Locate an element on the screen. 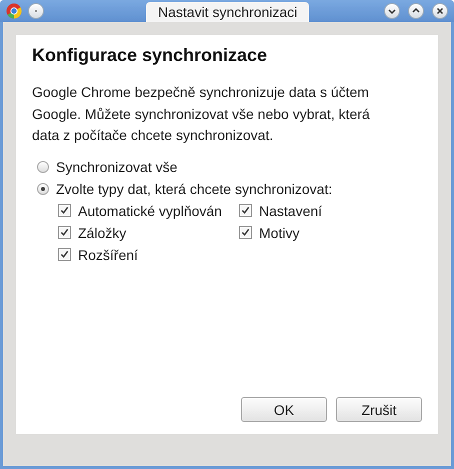 This screenshot has width=454, height=469. maximize-button is located at coordinates (416, 11).